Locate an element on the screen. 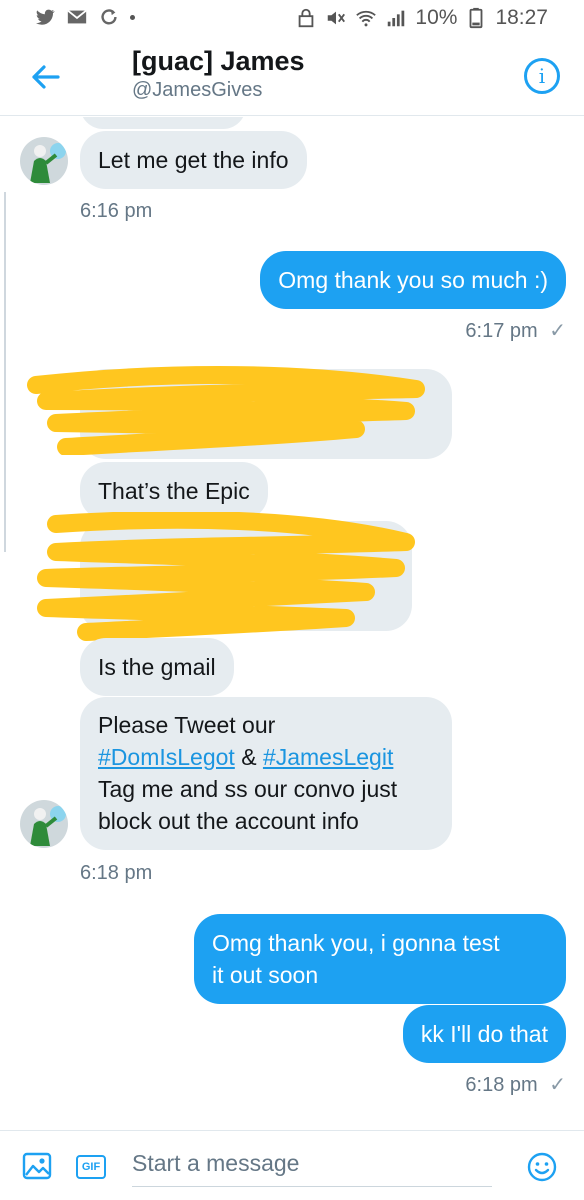 This screenshot has width=584, height=1200. outgoing-message-bubble: kk I'll do that is located at coordinates (484, 1034).